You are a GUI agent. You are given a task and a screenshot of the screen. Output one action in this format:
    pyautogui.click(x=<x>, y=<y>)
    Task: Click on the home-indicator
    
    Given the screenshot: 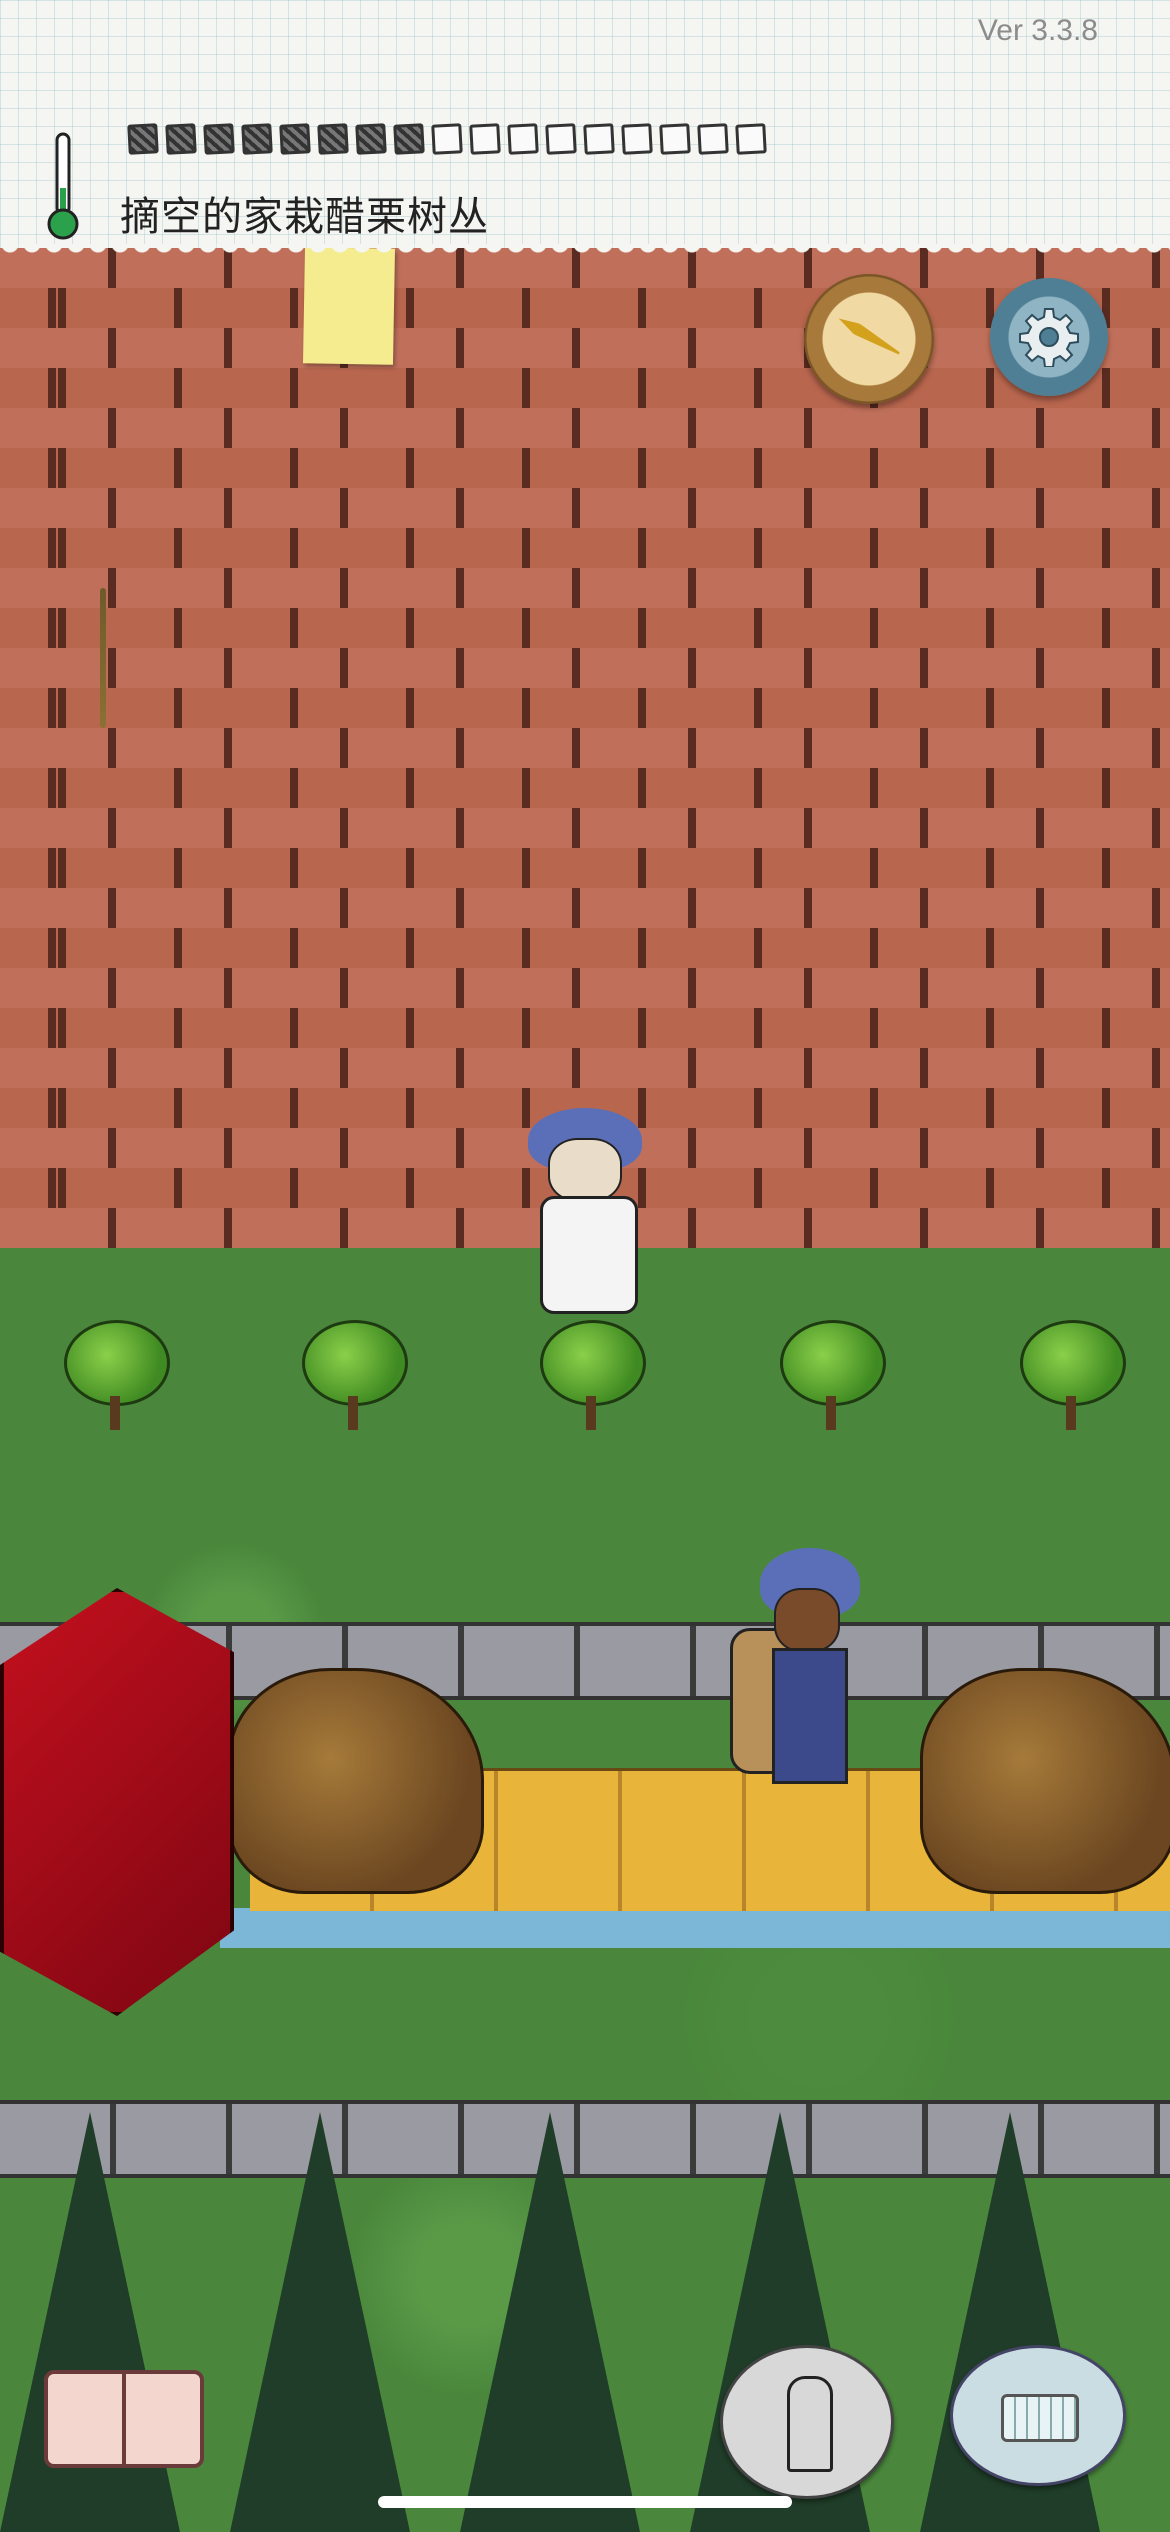 What is the action you would take?
    pyautogui.click(x=585, y=2502)
    